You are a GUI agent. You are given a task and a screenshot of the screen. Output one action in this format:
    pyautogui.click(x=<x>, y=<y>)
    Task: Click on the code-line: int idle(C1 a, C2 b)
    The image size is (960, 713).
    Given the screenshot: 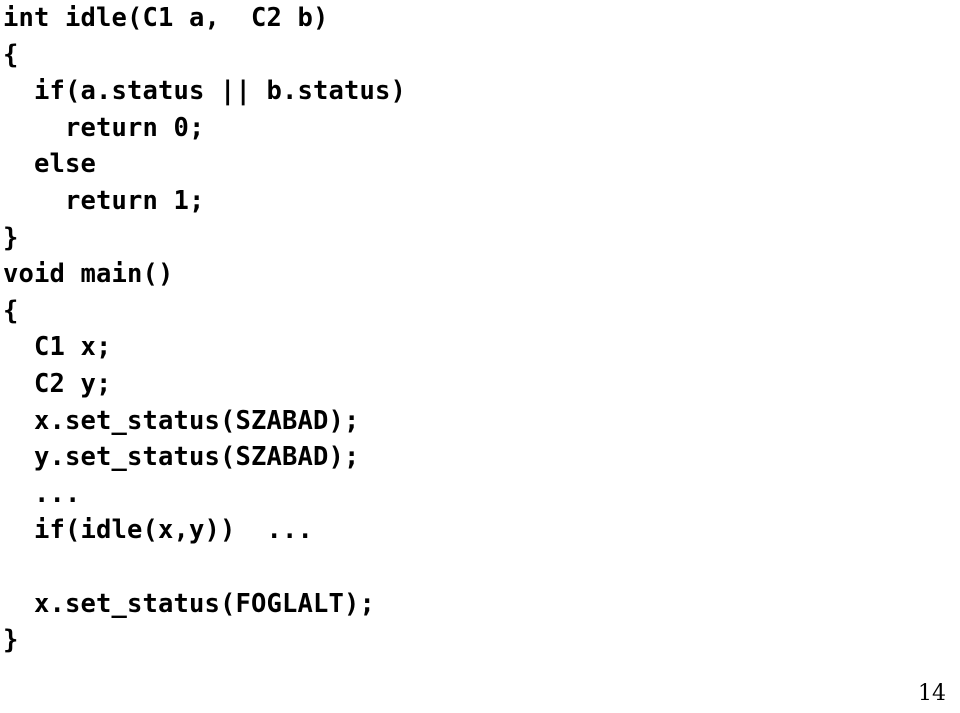 What is the action you would take?
    pyautogui.click(x=166, y=18)
    